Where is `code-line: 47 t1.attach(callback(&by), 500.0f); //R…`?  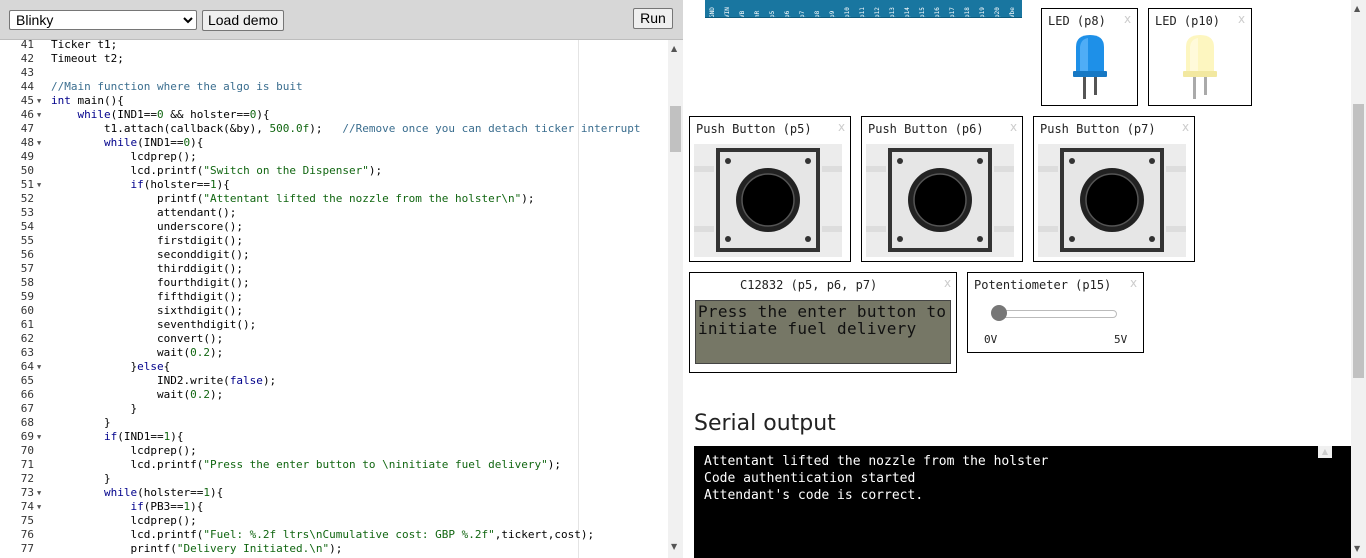
code-line: 47 t1.attach(callback(&by), 500.0f); //R… is located at coordinates (334, 129).